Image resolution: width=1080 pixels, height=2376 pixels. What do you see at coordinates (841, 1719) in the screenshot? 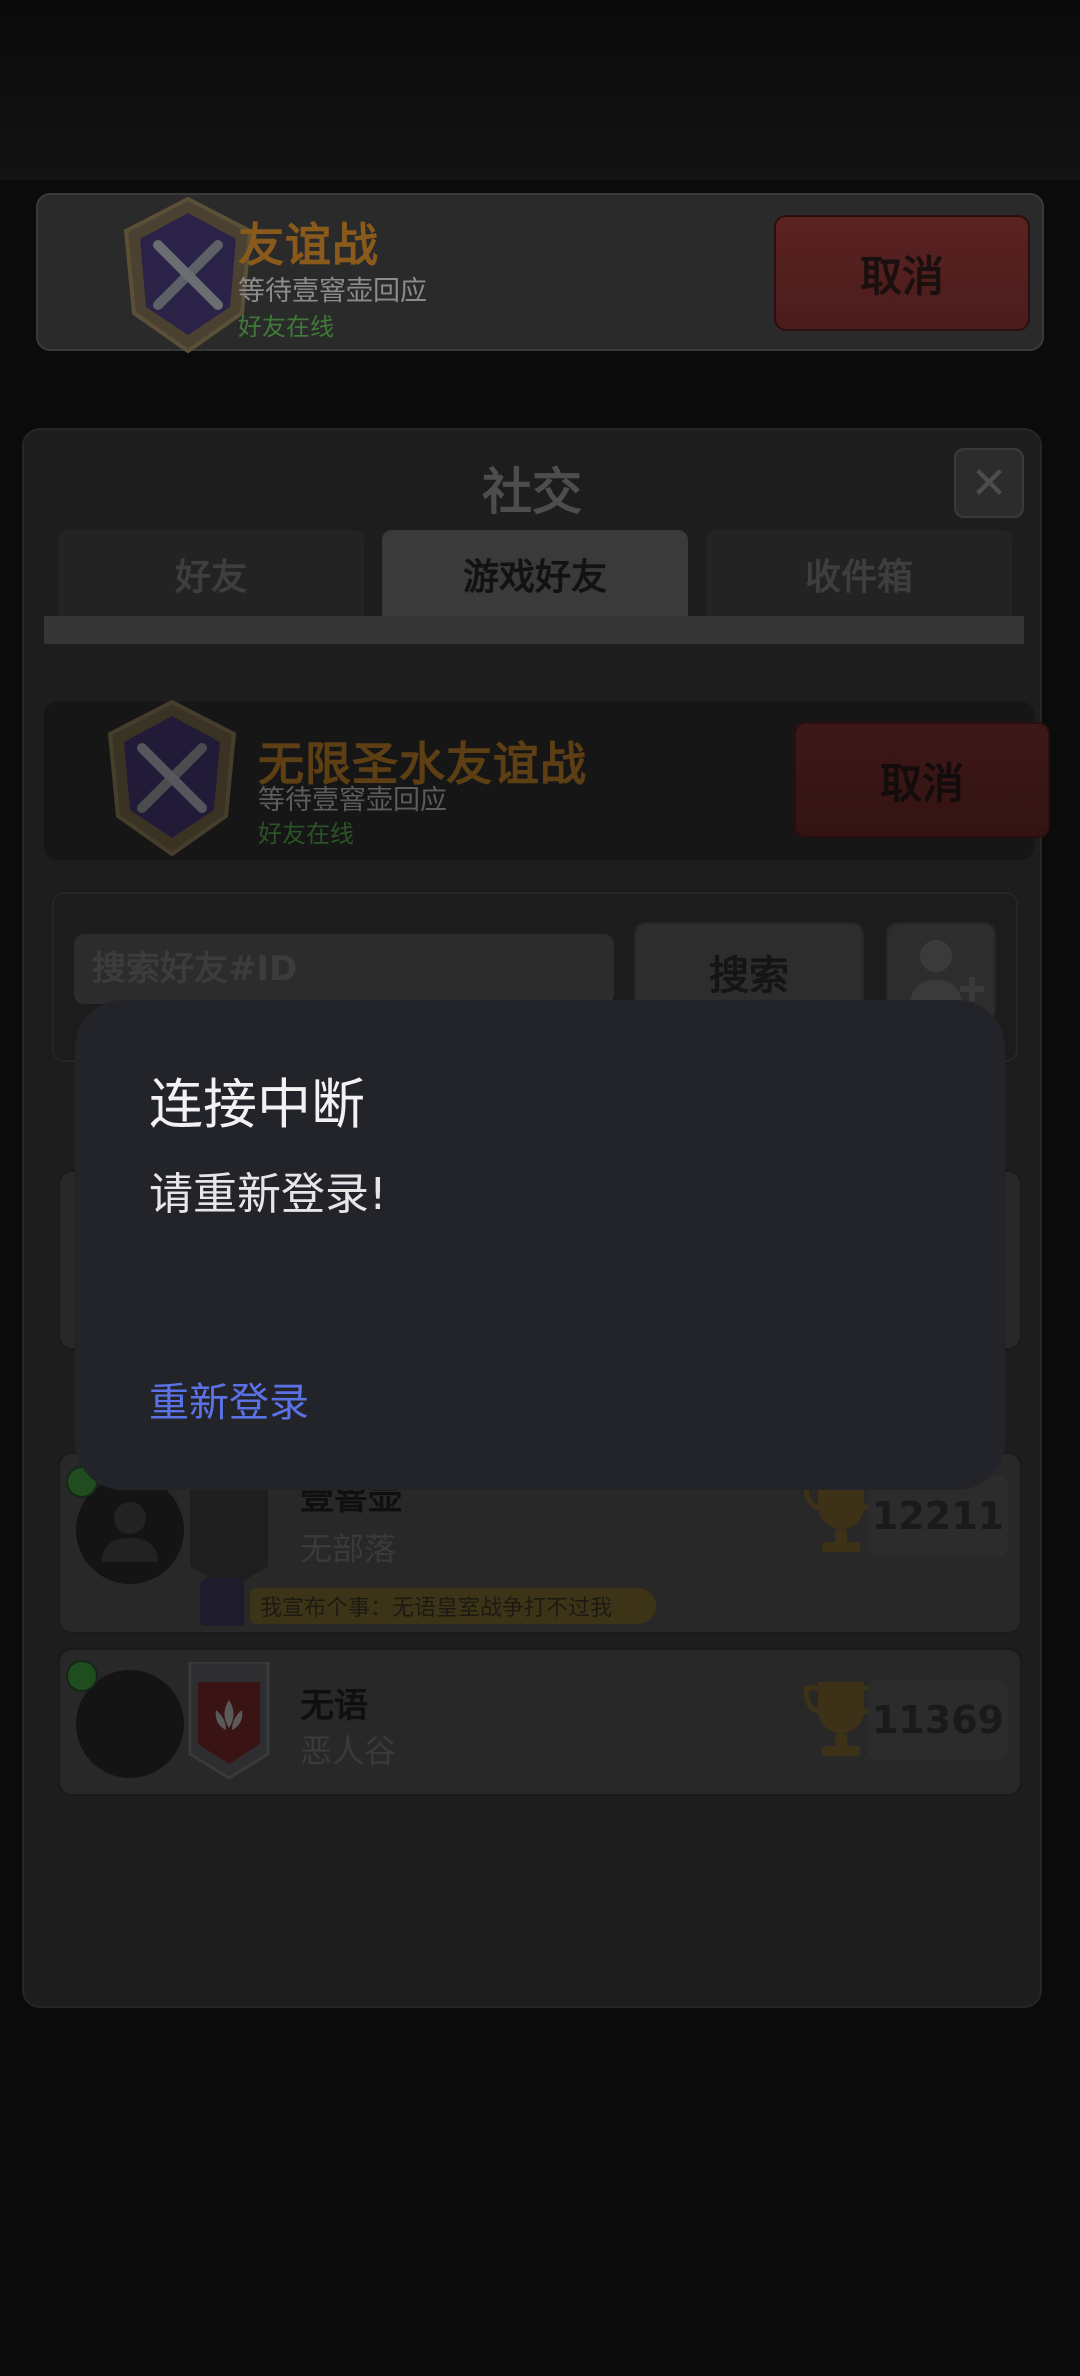
I see `trophy-icon` at bounding box center [841, 1719].